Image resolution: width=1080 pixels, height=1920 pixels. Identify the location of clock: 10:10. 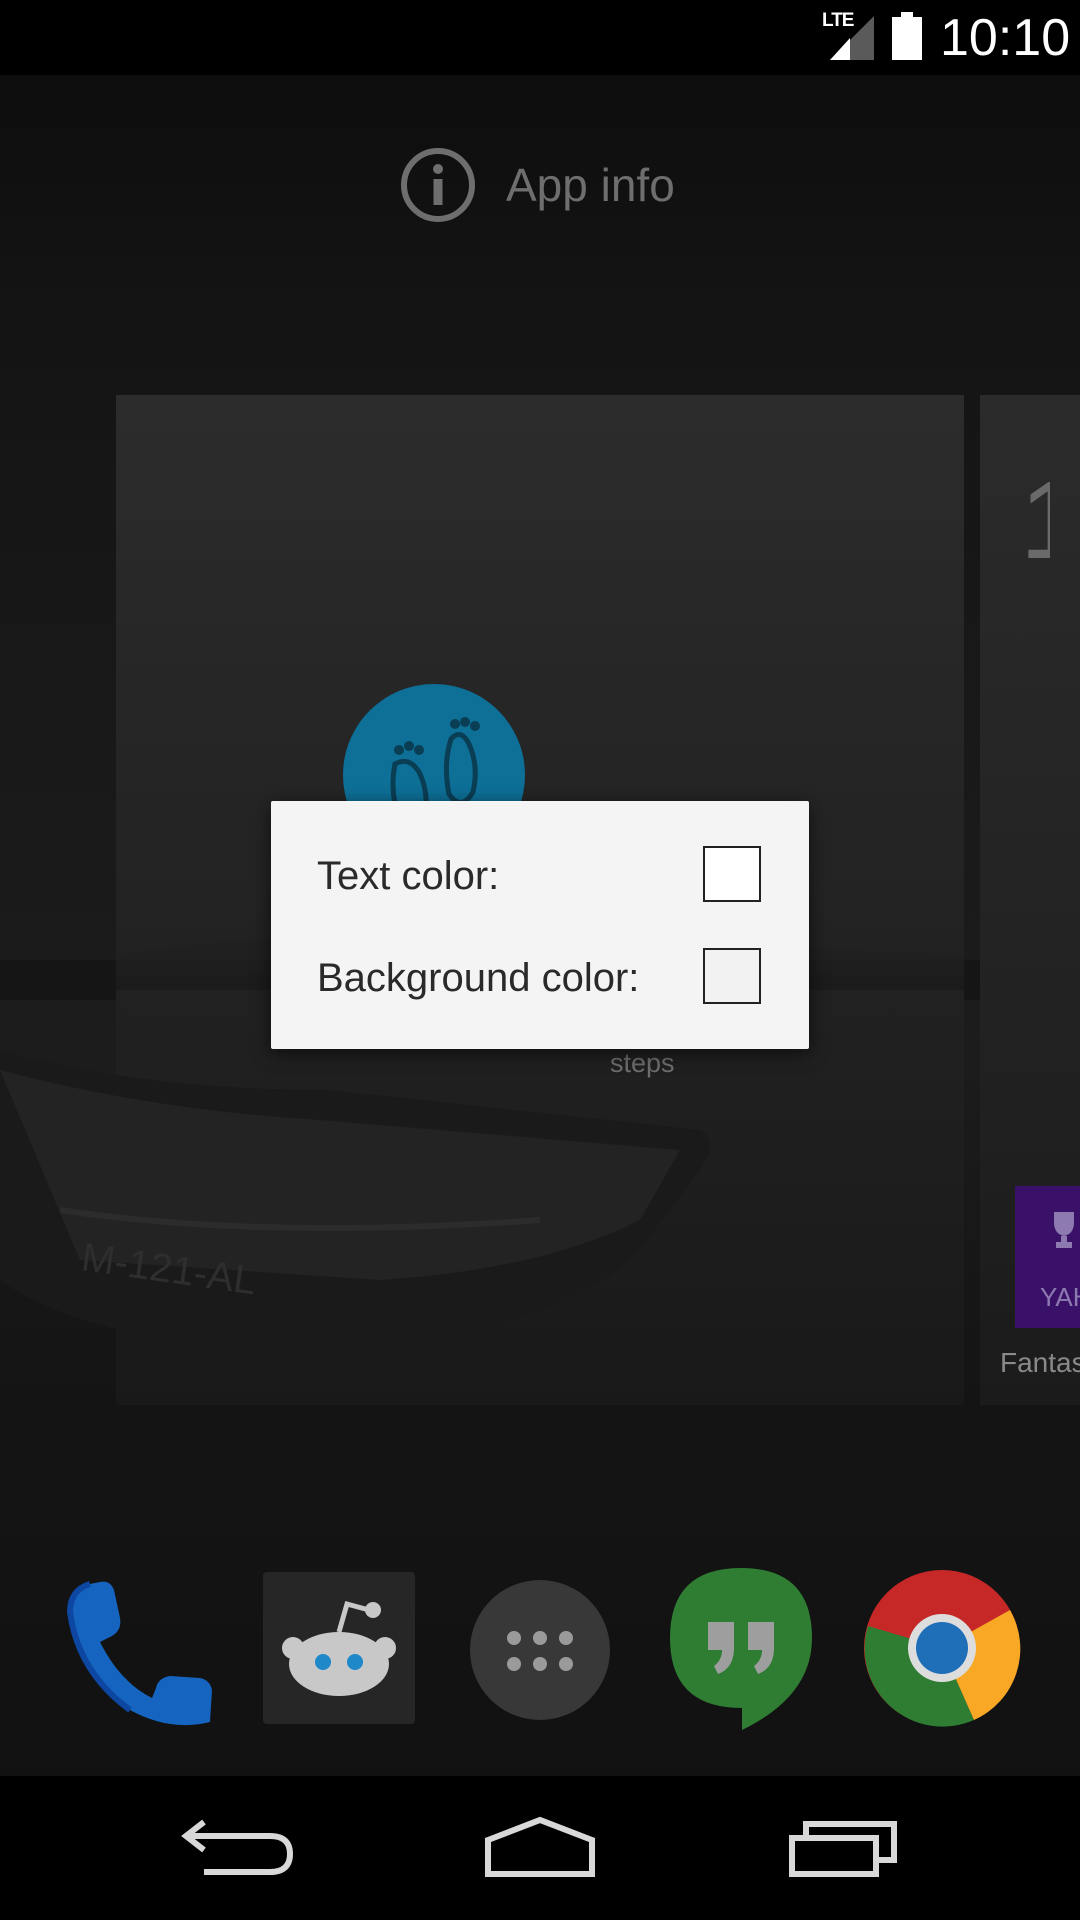
(1005, 38).